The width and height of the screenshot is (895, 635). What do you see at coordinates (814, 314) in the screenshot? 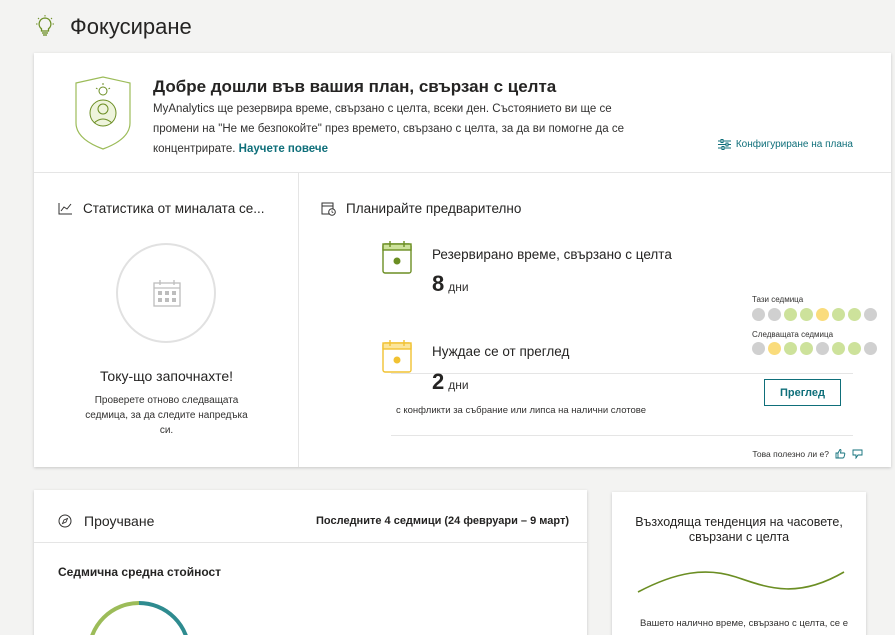
I see `this-week-dots` at bounding box center [814, 314].